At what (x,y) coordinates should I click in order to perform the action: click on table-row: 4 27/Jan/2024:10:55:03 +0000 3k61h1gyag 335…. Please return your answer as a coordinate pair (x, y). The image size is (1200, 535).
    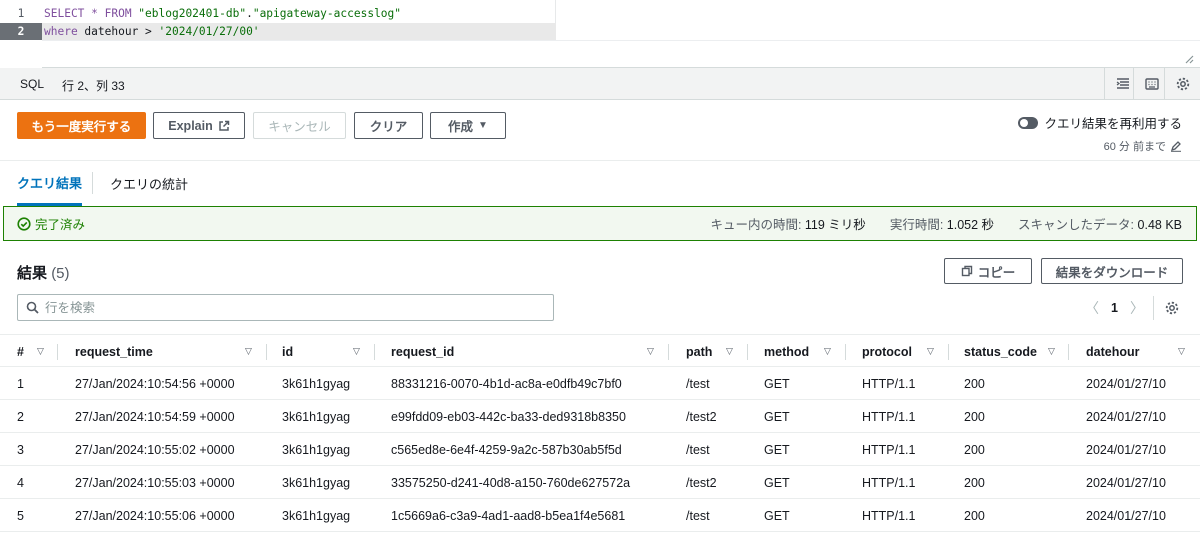
    Looking at the image, I should click on (600, 482).